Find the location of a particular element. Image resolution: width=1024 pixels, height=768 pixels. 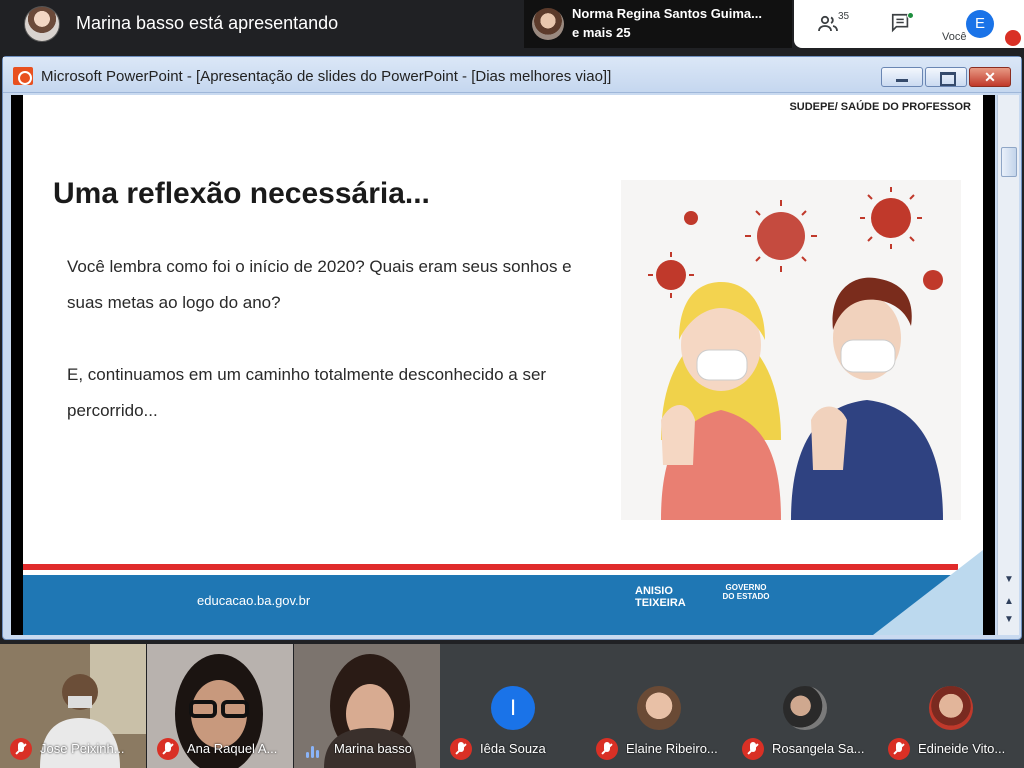

participant-name: Iêda Souza is located at coordinates (513, 748).